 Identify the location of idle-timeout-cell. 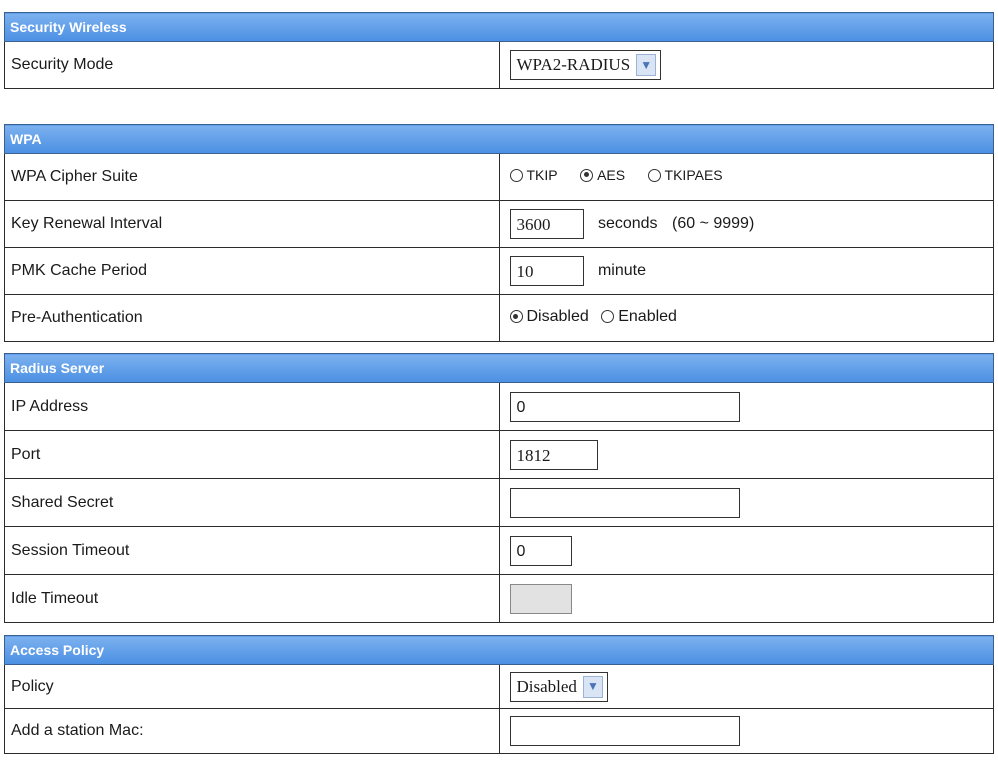
(746, 598).